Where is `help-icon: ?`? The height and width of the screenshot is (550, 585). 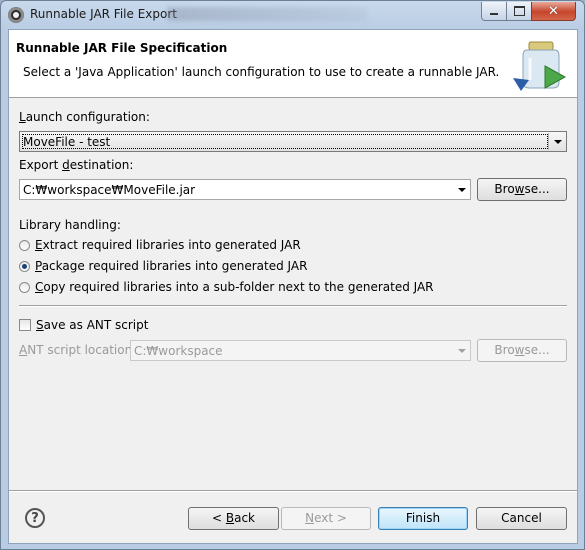
help-icon: ? is located at coordinates (35, 518).